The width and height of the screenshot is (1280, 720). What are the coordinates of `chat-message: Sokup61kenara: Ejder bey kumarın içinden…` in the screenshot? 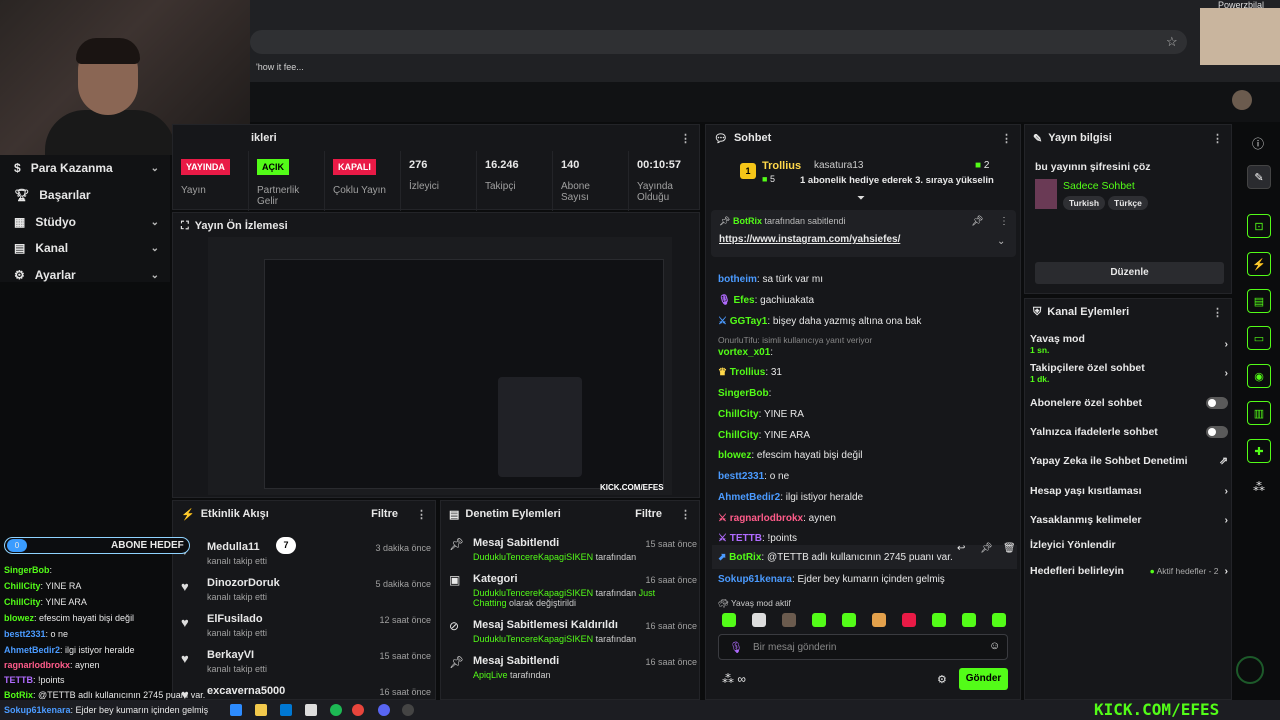 It's located at (831, 579).